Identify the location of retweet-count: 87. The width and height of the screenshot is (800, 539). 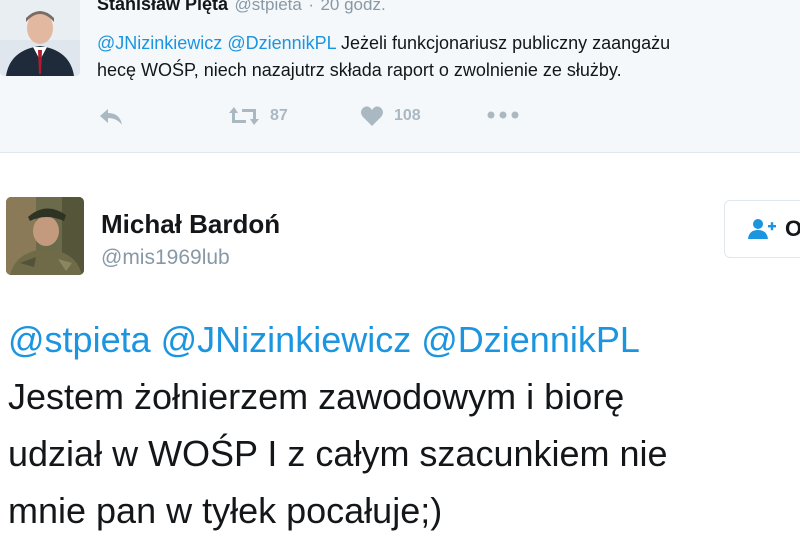
(279, 115).